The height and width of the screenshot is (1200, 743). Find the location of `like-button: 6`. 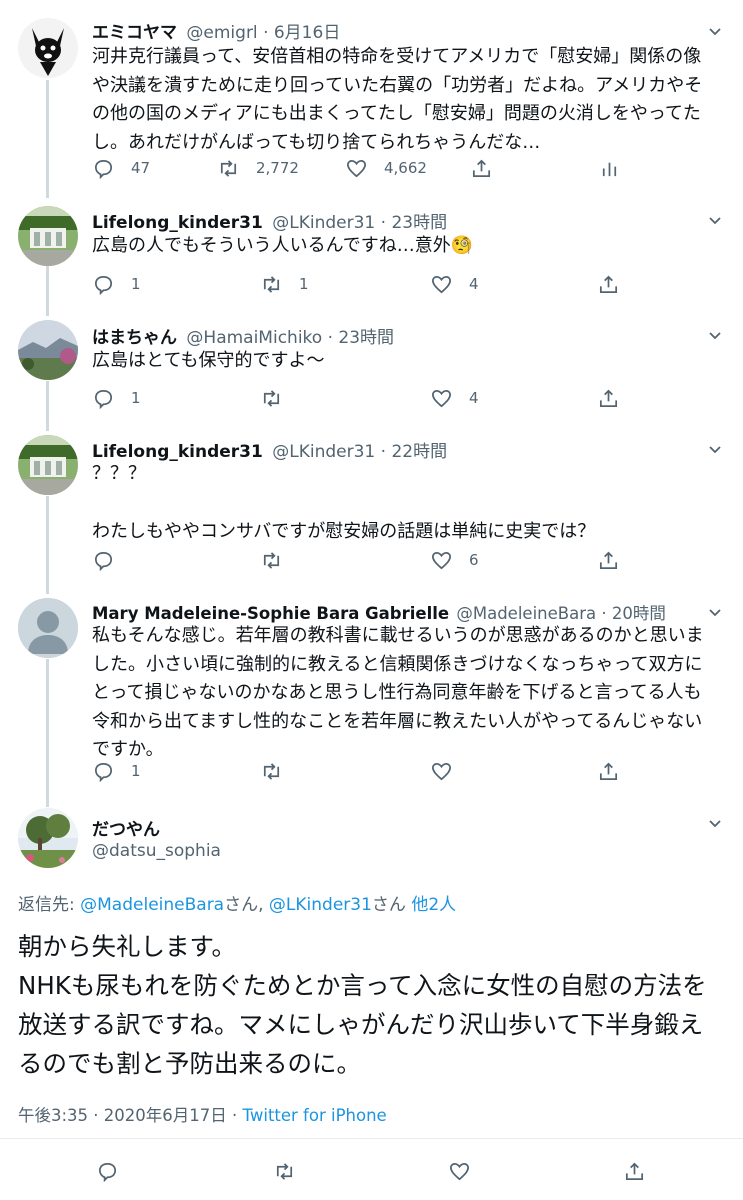

like-button: 6 is located at coordinates (454, 560).